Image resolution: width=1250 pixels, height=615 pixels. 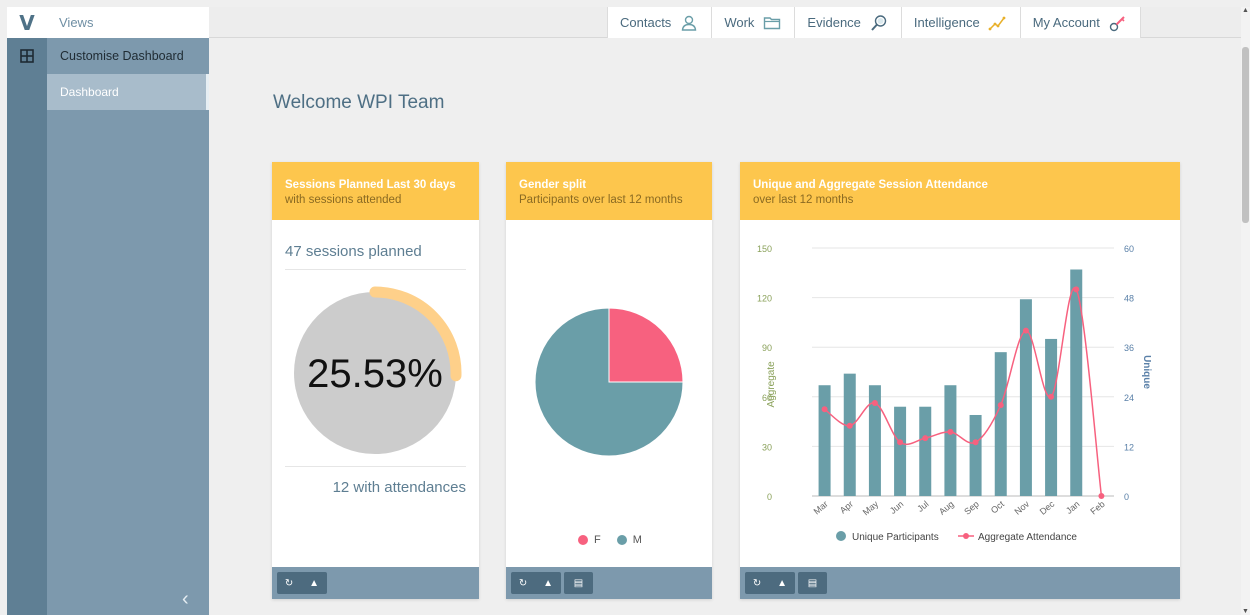 What do you see at coordinates (1051, 396) in the screenshot?
I see `line-point-dec` at bounding box center [1051, 396].